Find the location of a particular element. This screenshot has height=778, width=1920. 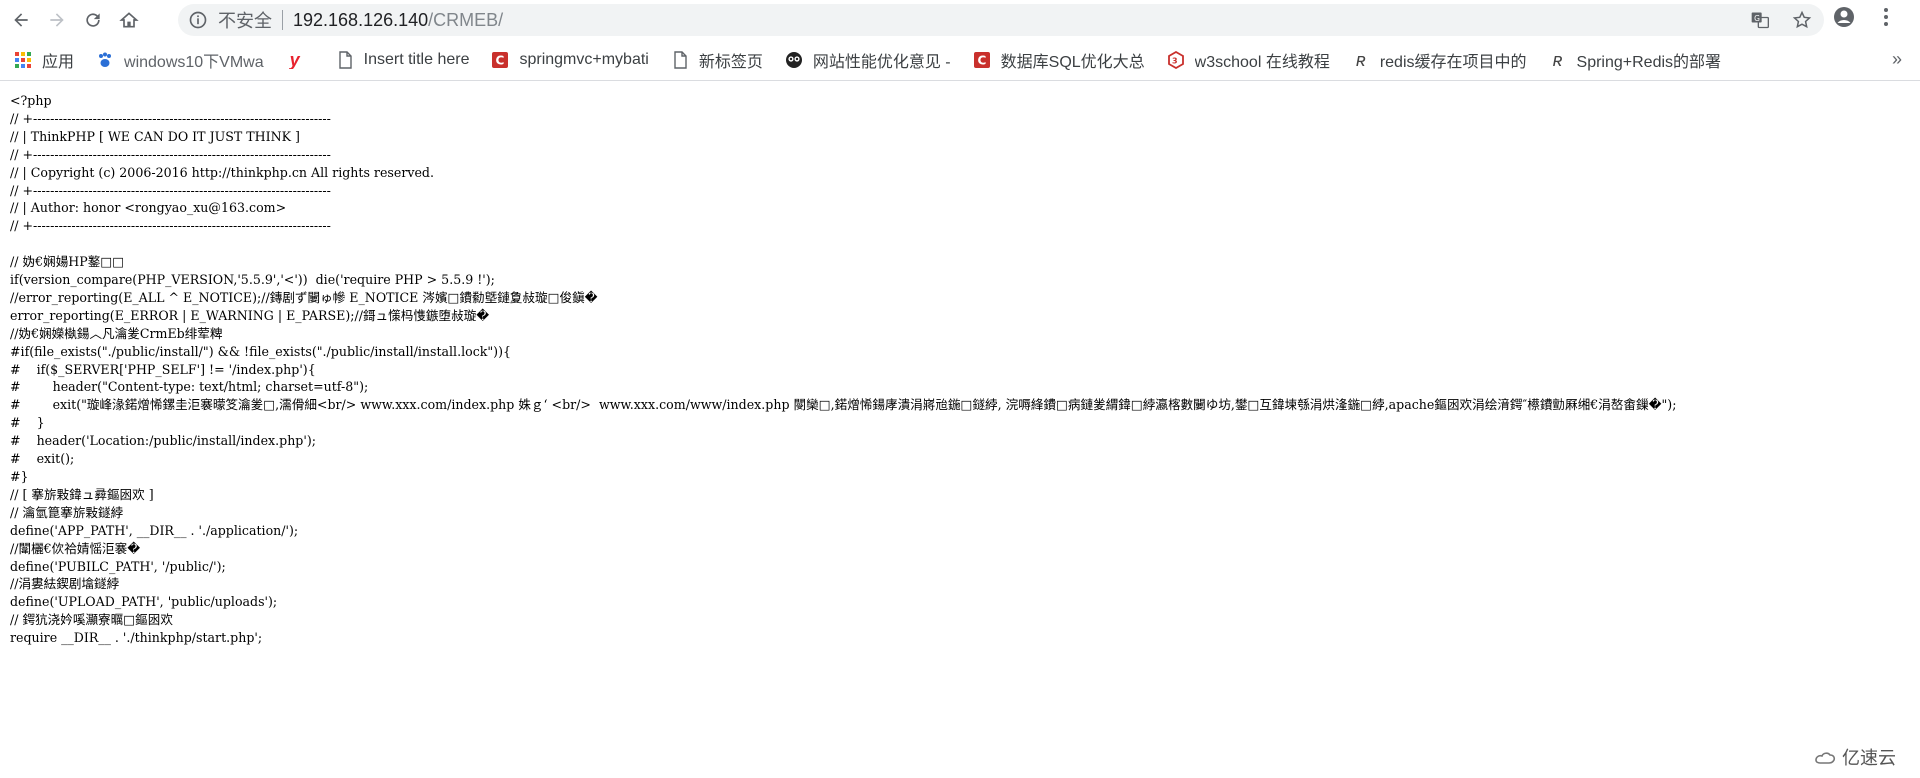

bookmark-spring-redis: ʀ Spring+Redis的部署 is located at coordinates (1635, 60).